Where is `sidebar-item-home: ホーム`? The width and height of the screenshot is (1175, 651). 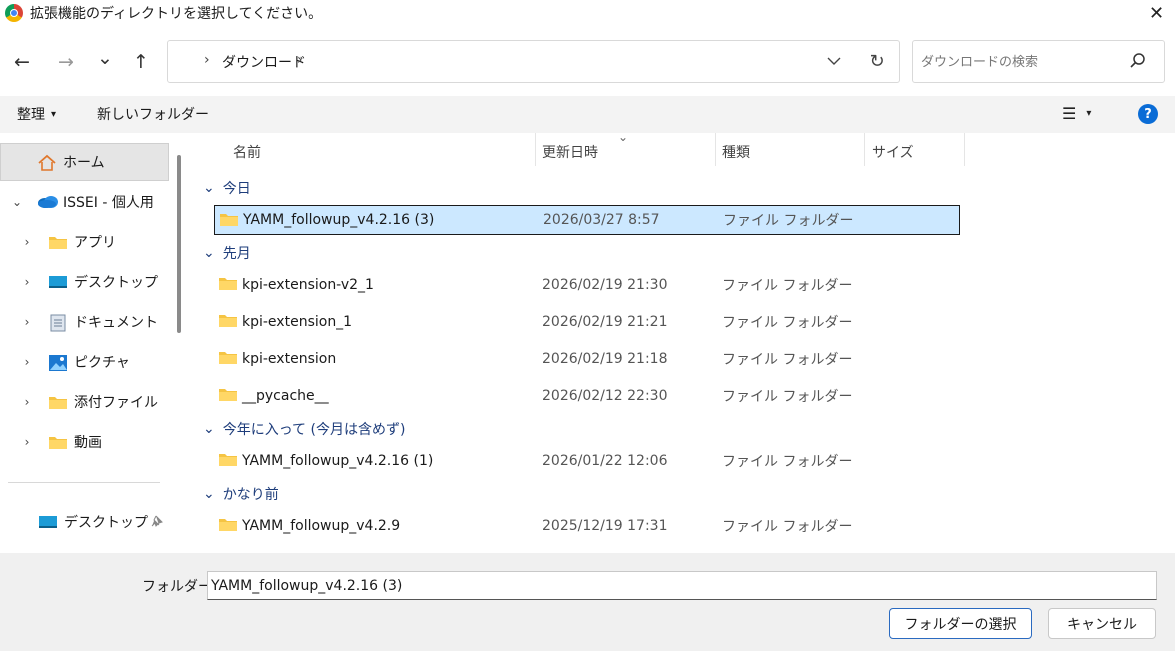
sidebar-item-home: ホーム is located at coordinates (84, 162).